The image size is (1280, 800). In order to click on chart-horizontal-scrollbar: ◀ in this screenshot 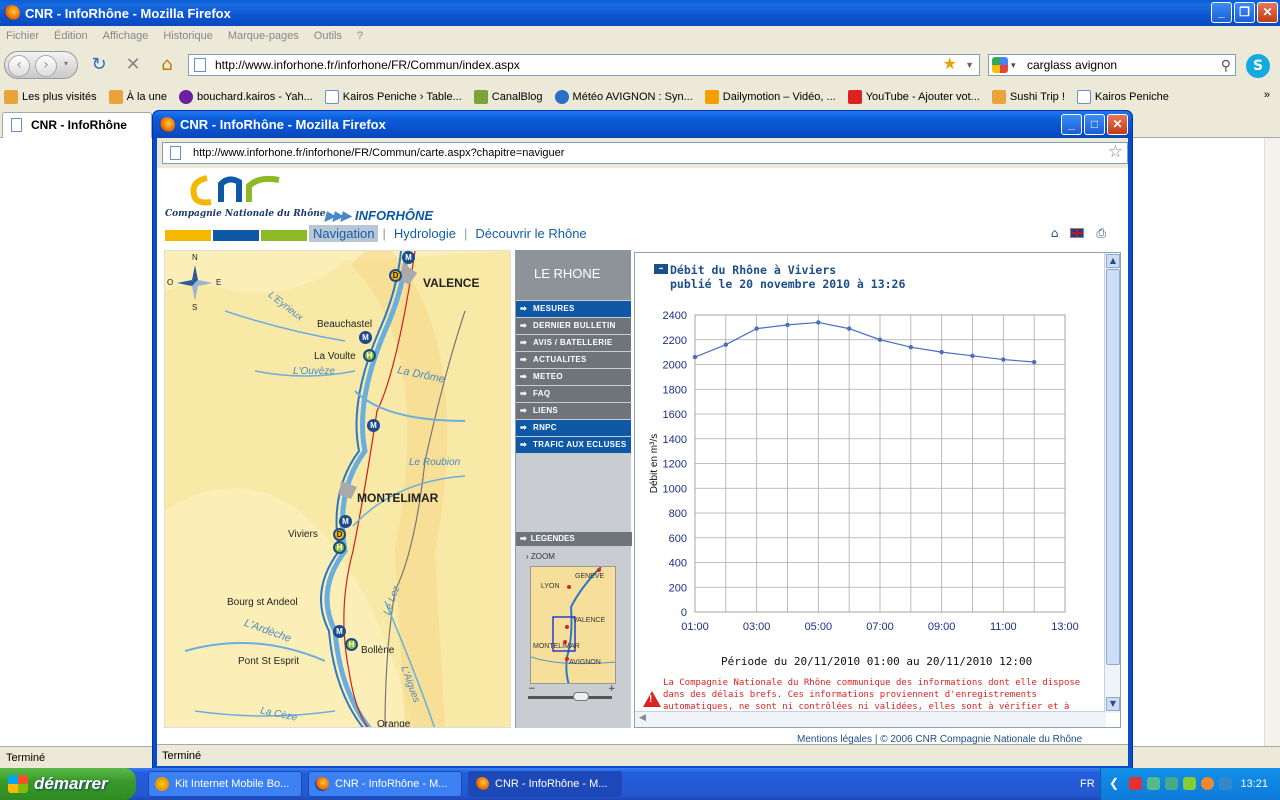, I will do `click(870, 719)`.